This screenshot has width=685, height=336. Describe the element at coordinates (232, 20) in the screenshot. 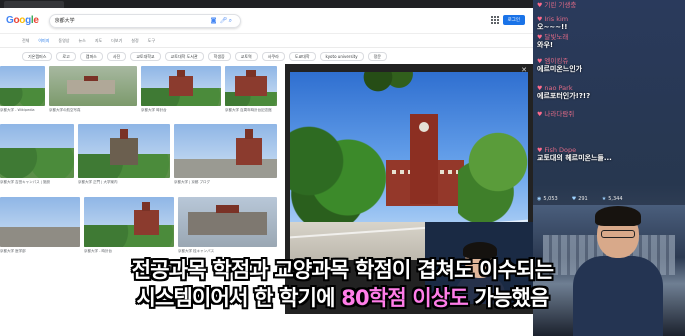

I see `search-icon: ⌕` at that location.